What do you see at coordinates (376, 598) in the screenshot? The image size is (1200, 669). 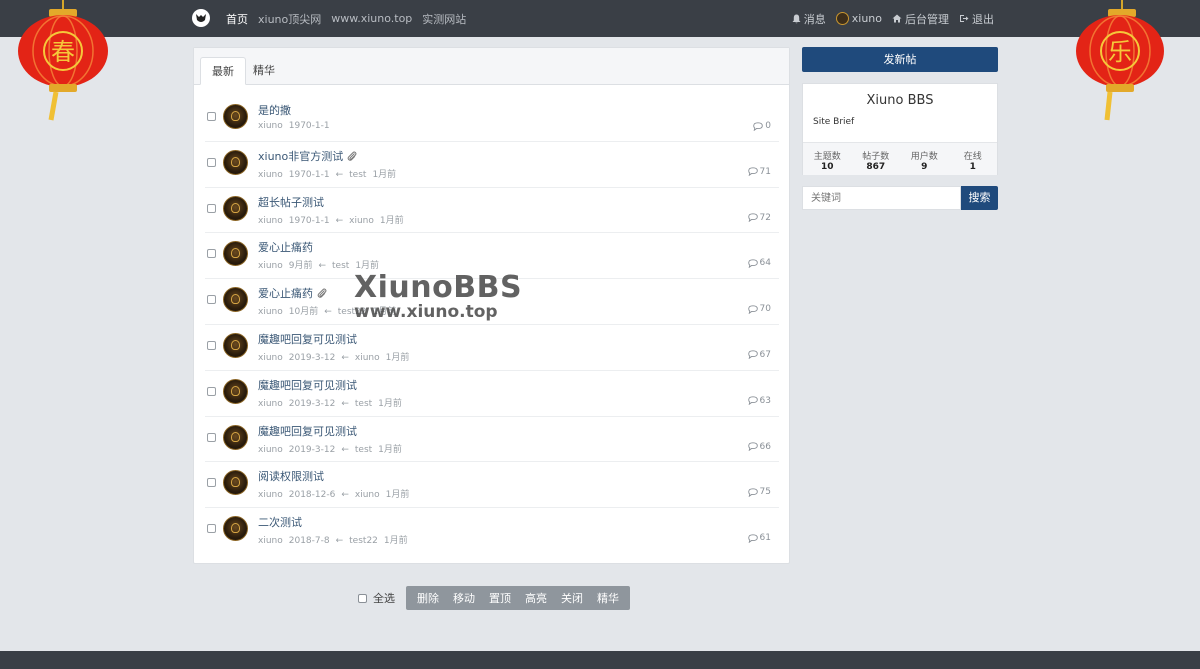 I see `select-all: 全选` at bounding box center [376, 598].